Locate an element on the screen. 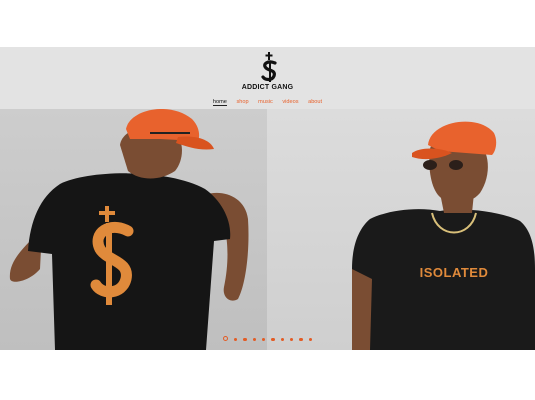 This screenshot has height=400, width=535. nav-music: music is located at coordinates (265, 102).